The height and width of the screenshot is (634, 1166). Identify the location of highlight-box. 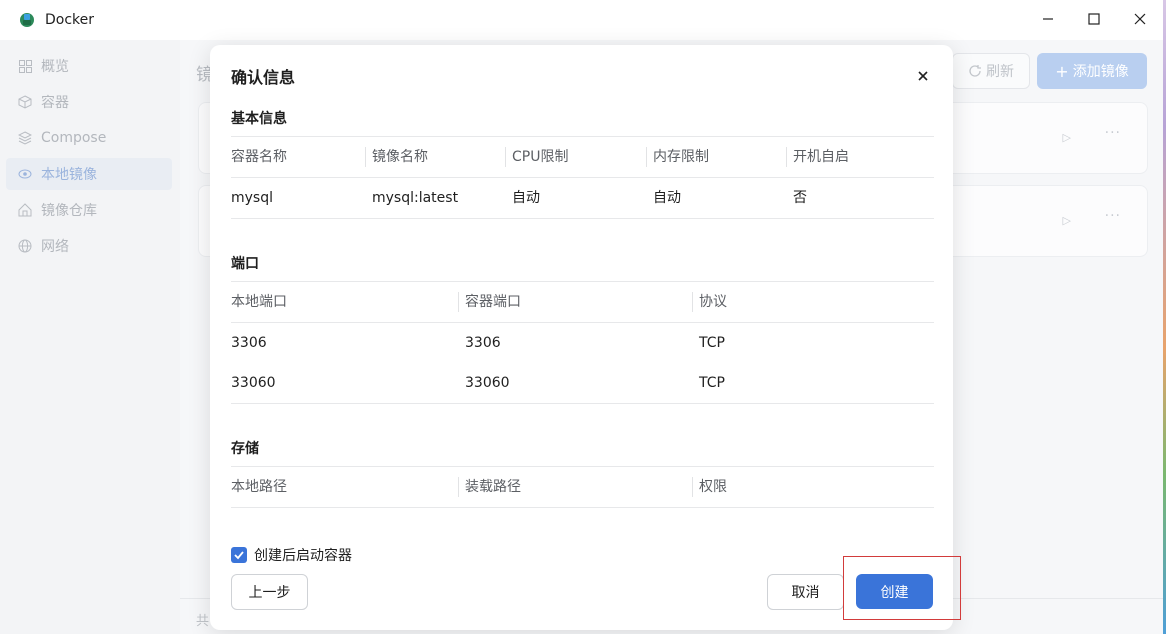
(902, 588).